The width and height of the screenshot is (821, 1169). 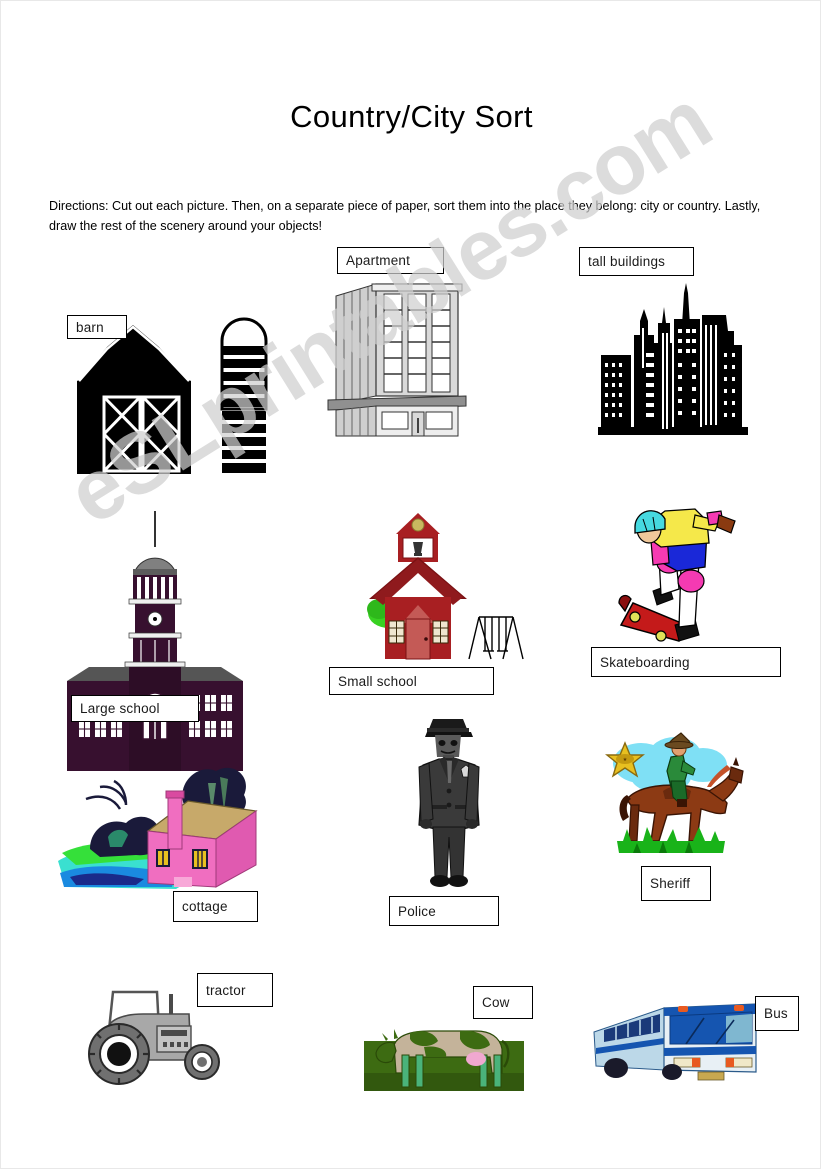 I want to click on picture-tall-buildings, so click(x=673, y=359).